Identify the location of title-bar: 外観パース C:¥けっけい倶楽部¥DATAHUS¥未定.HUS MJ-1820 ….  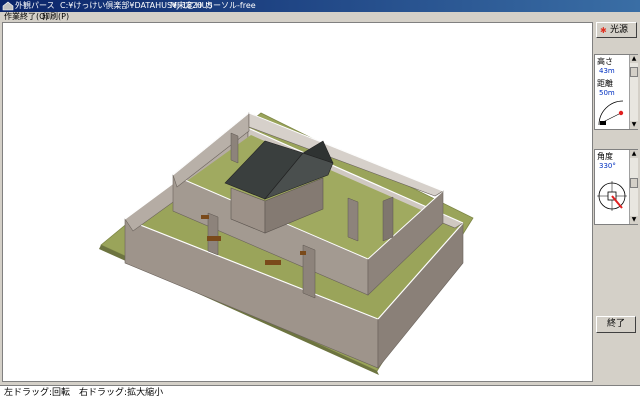
(320, 6).